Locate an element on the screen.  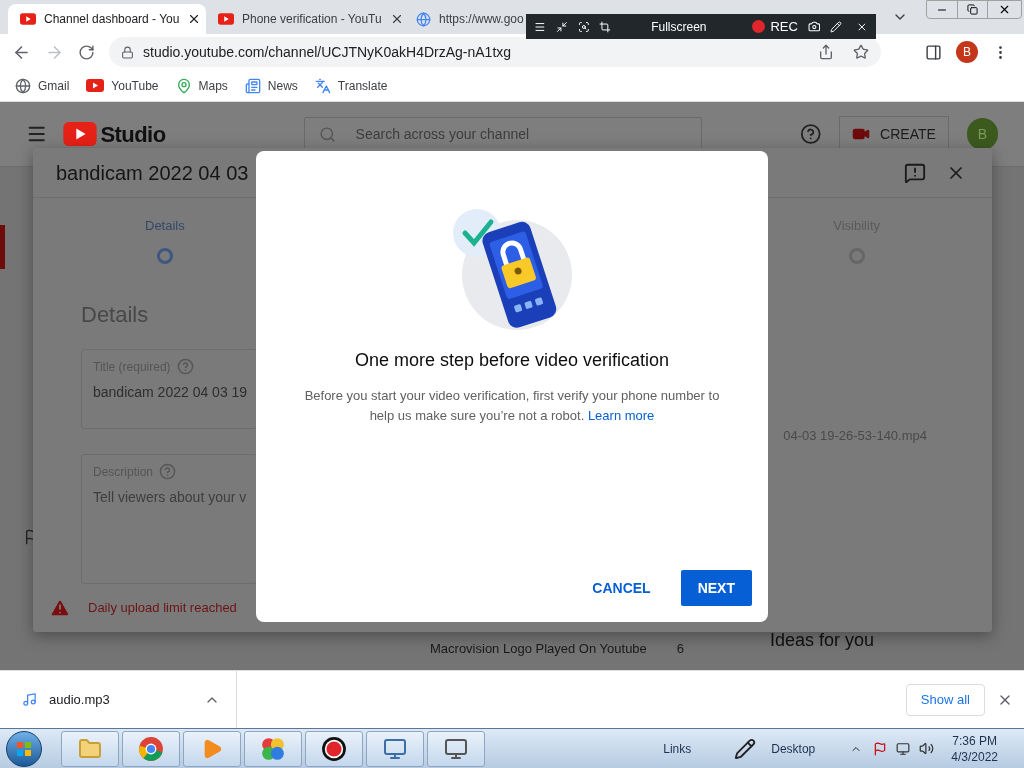
colored-circles-icon is located at coordinates (273, 748).